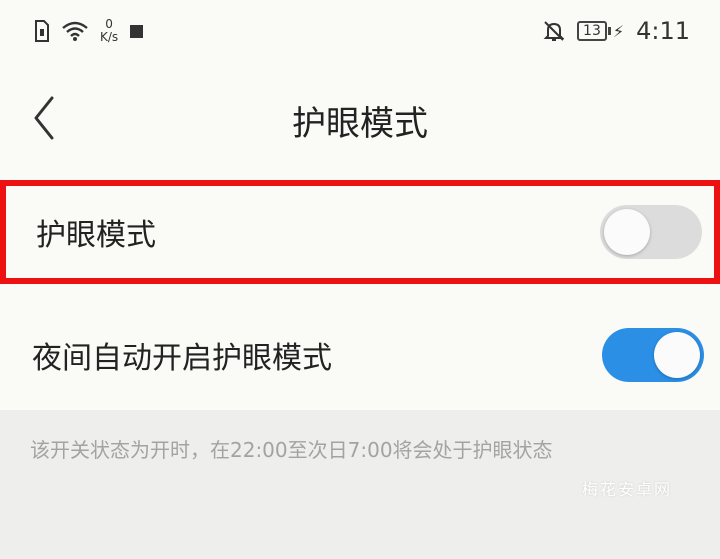 The width and height of the screenshot is (720, 559). I want to click on charging-bolt-icon: ⚡, so click(618, 31).